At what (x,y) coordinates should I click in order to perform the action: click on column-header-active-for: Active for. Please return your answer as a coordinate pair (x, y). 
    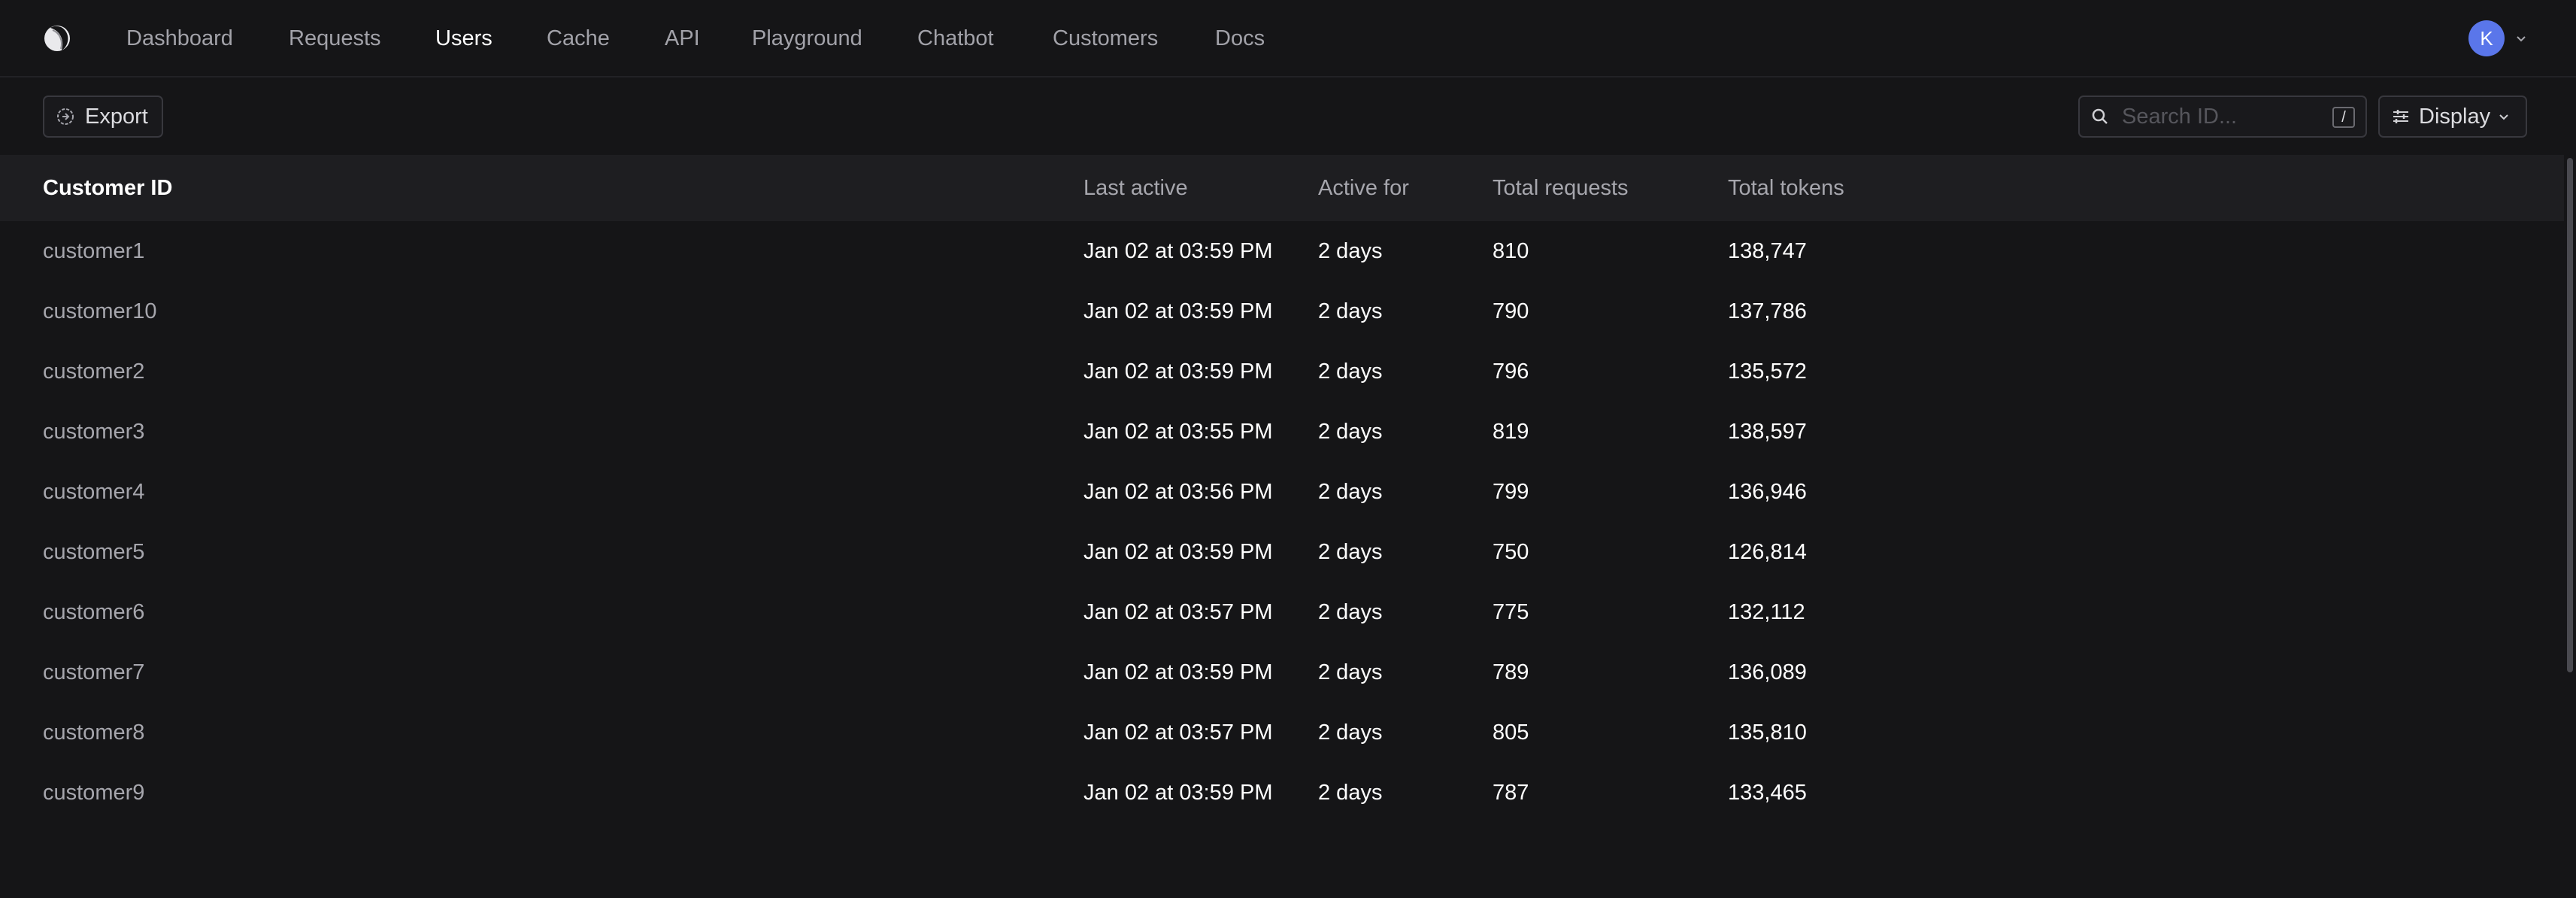
    Looking at the image, I should click on (1363, 188).